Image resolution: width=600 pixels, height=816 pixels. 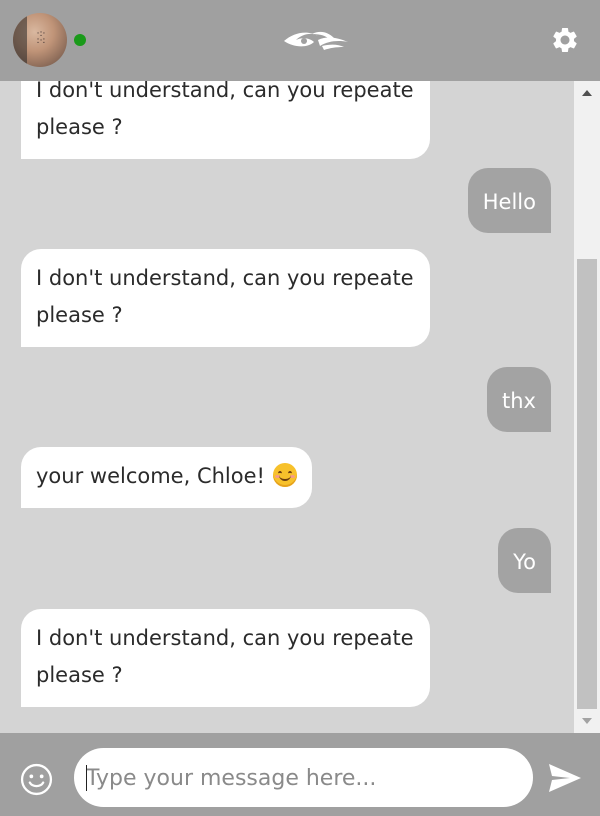 What do you see at coordinates (284, 475) in the screenshot?
I see `smiling-face-emoji` at bounding box center [284, 475].